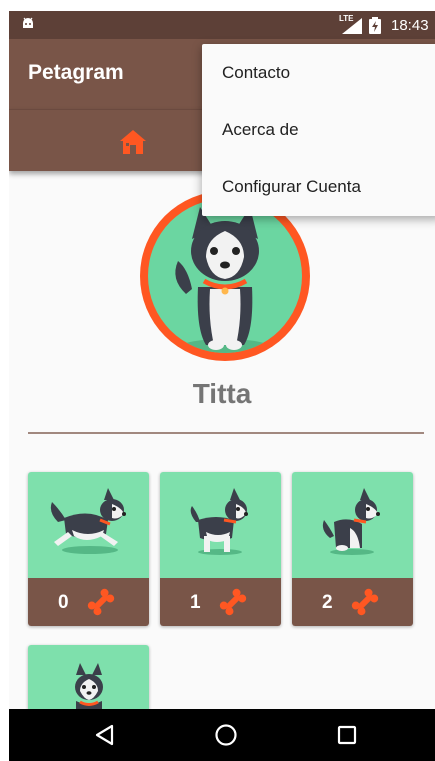 Image resolution: width=435 pixels, height=761 pixels. What do you see at coordinates (347, 735) in the screenshot?
I see `recents-icon` at bounding box center [347, 735].